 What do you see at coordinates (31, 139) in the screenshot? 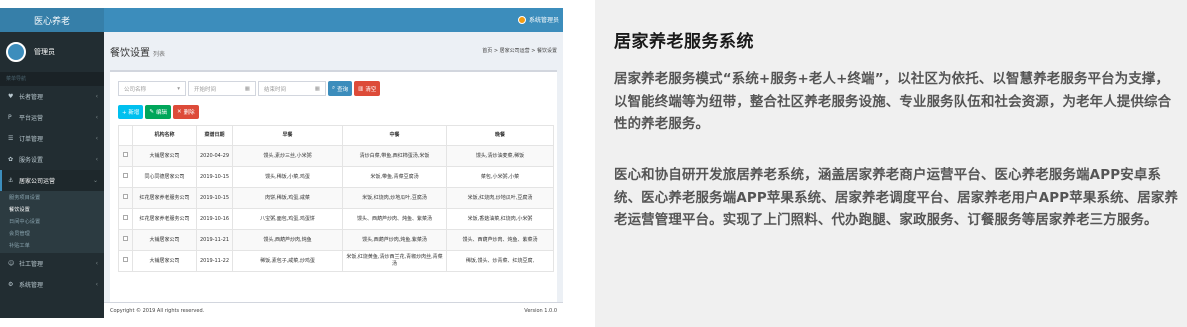
I see `sidebar-item-label: 订单管理` at bounding box center [31, 139].